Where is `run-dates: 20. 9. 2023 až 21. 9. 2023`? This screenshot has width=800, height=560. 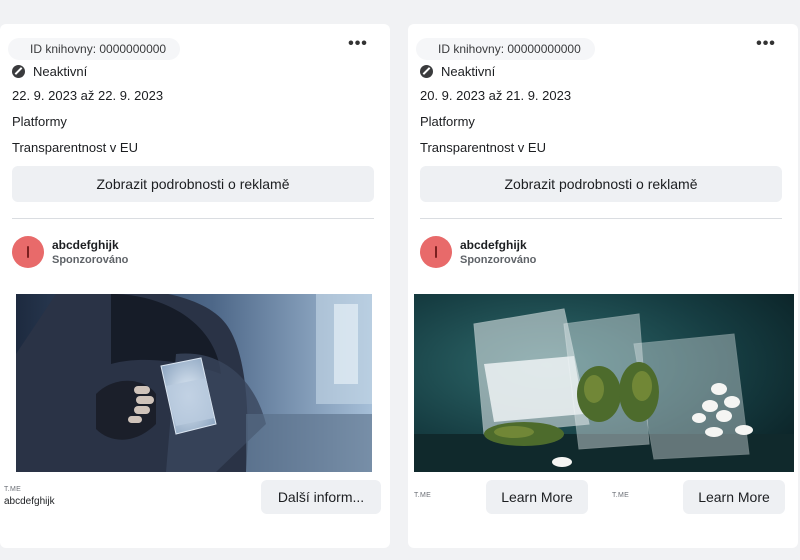 run-dates: 20. 9. 2023 až 21. 9. 2023 is located at coordinates (496, 95).